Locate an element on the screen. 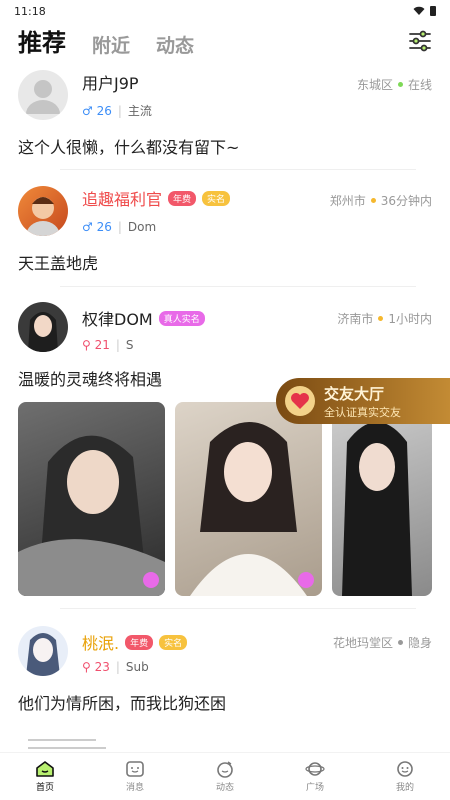  location-status: 济南市 1小时内 is located at coordinates (384, 318).